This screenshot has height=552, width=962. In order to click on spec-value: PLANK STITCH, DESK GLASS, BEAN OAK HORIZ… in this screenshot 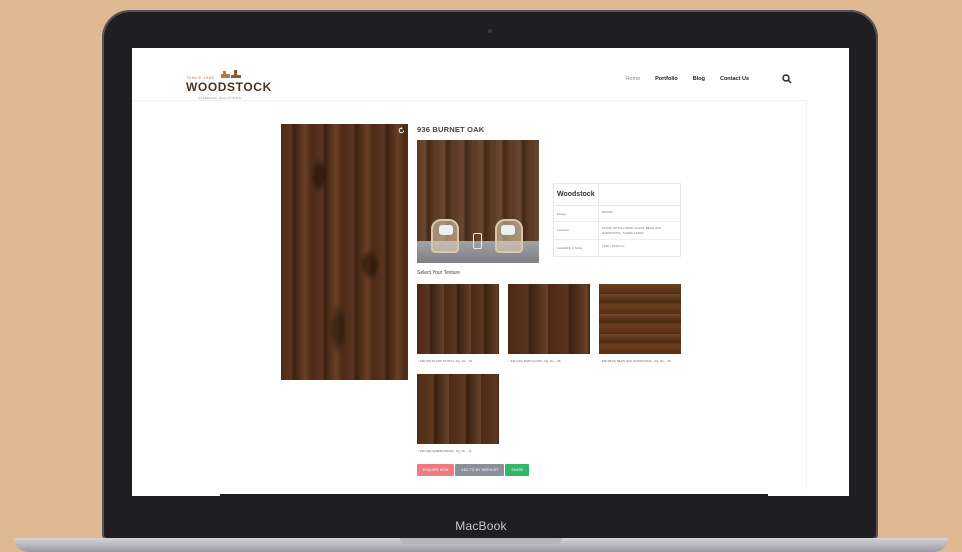, I will do `click(632, 230)`.